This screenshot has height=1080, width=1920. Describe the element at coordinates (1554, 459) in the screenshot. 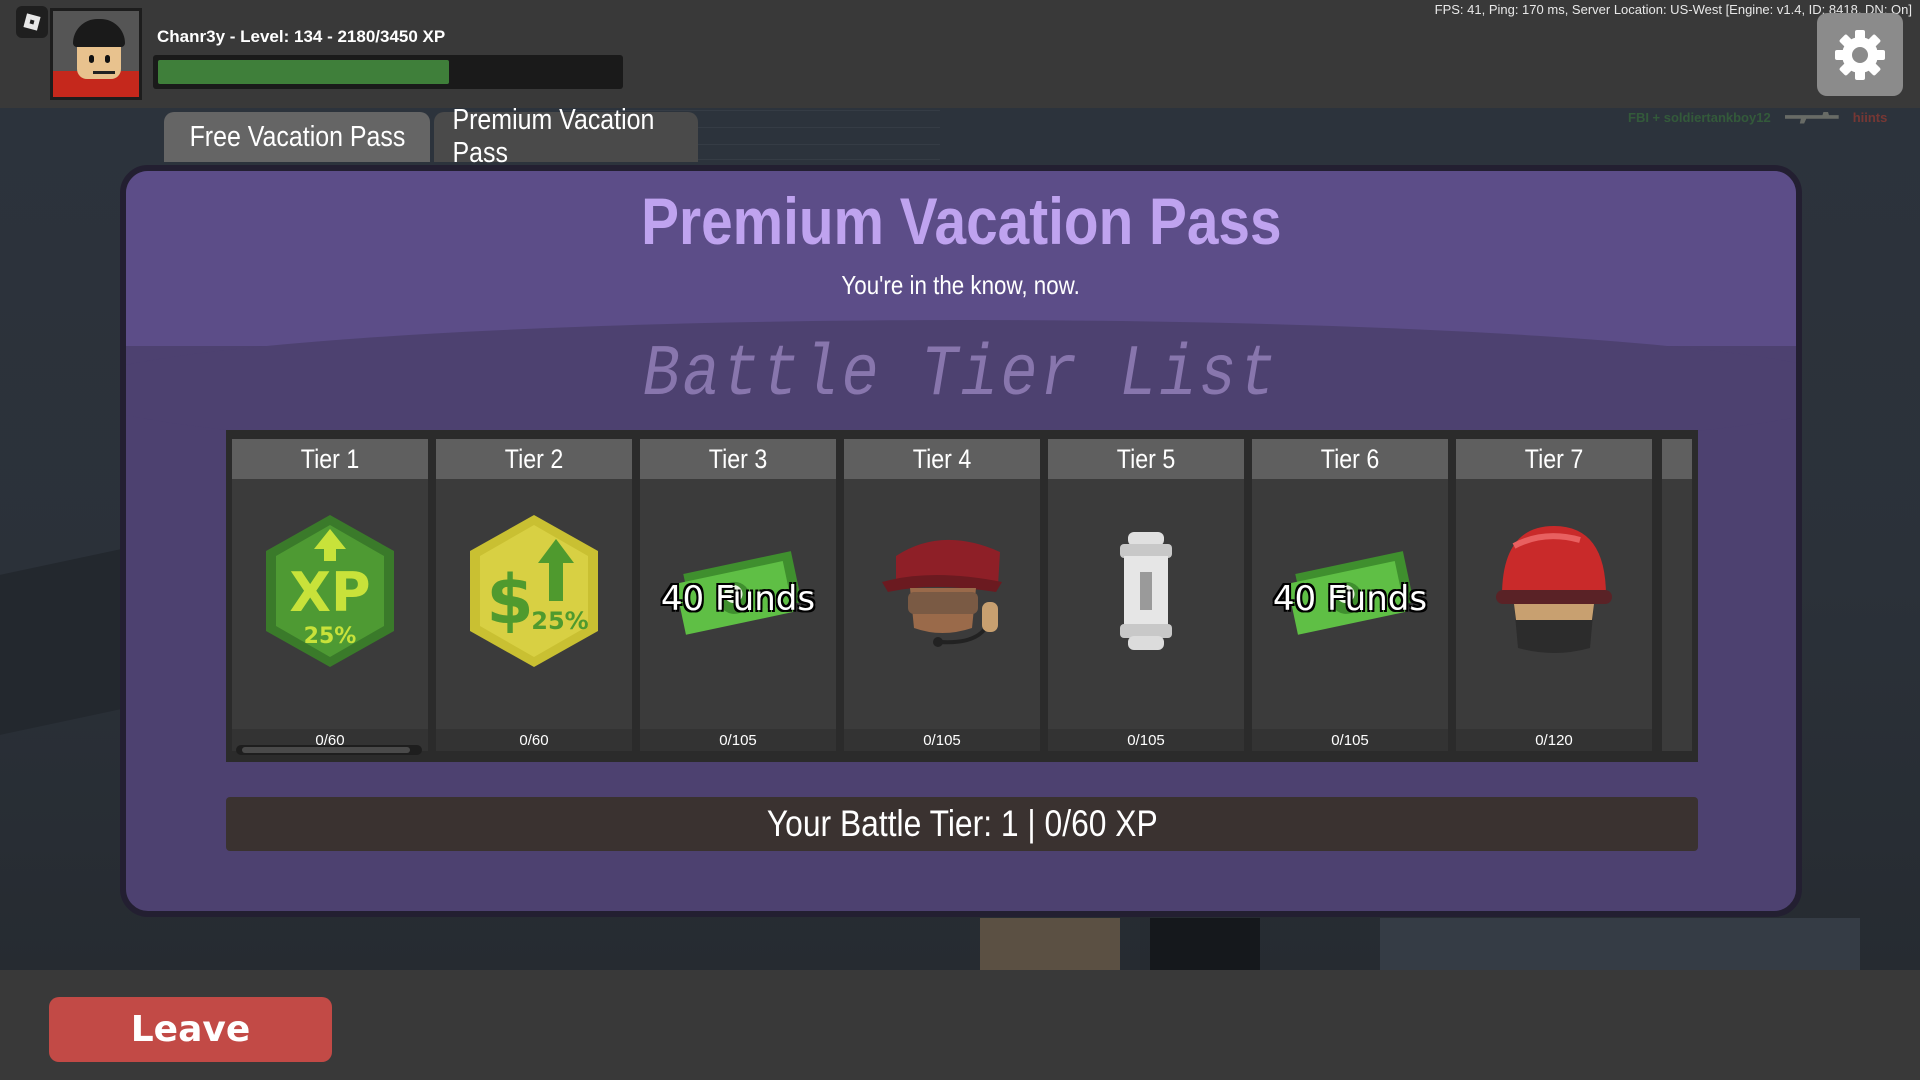

I see `tier-title: Tier 7` at that location.